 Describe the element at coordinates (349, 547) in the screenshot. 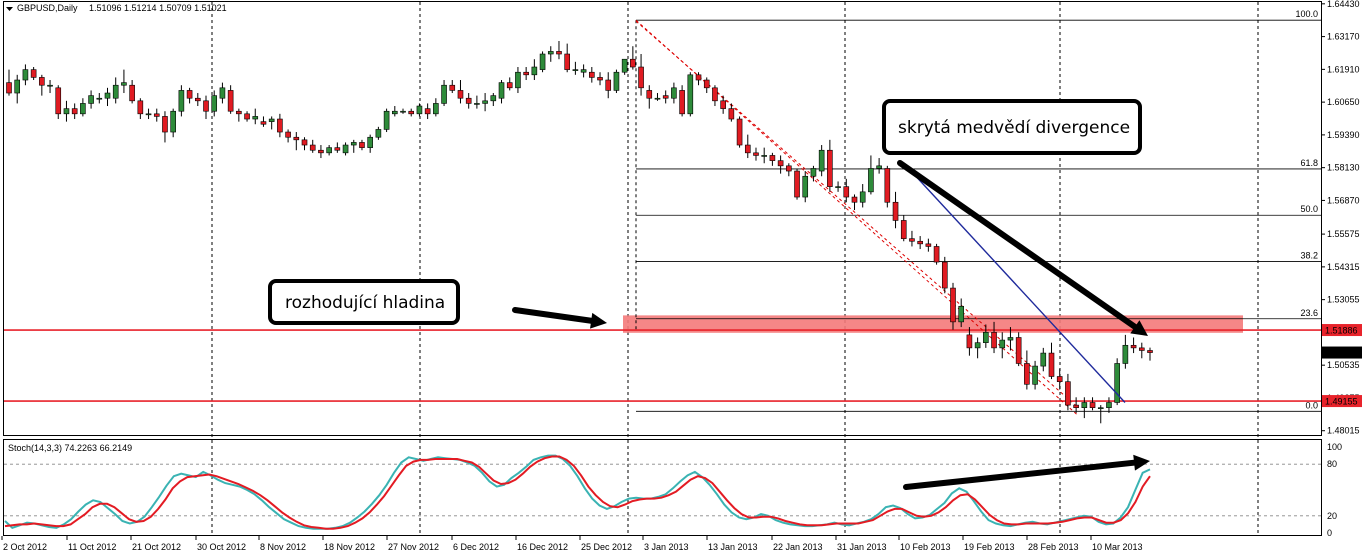

I see `date-tick-label: 18 Nov 2012` at that location.